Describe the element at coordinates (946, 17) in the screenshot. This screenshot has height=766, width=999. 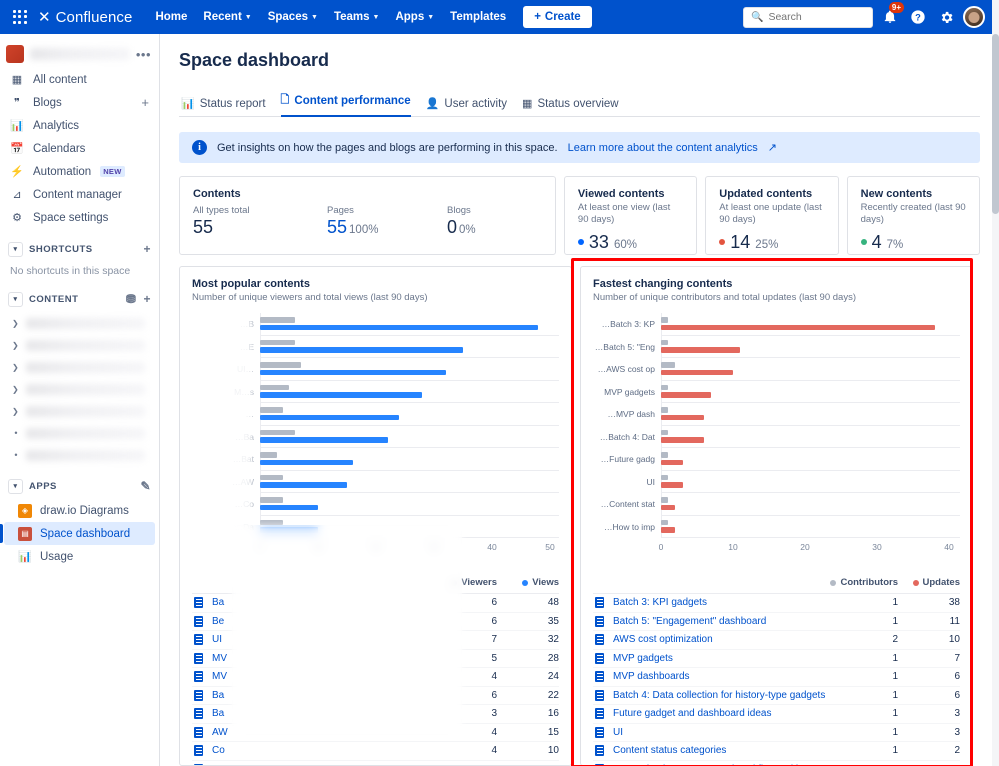
I see `settings-button` at that location.